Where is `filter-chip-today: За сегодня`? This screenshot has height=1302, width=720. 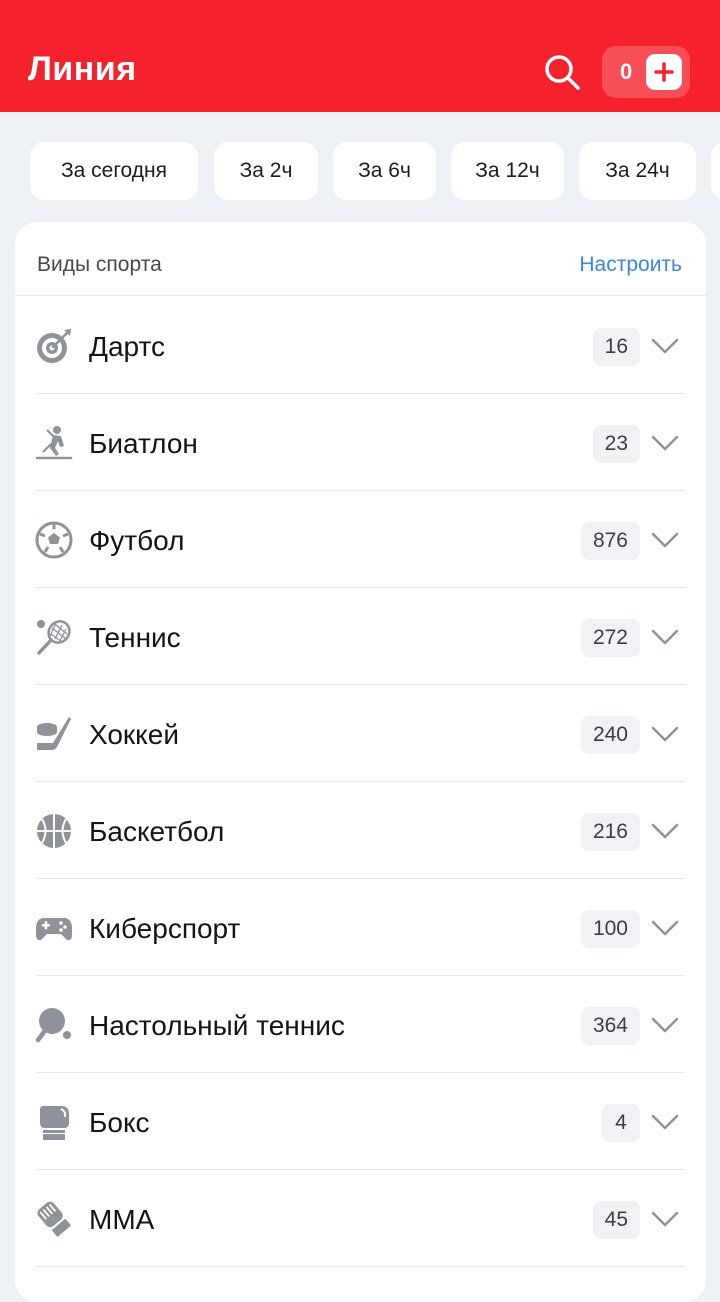
filter-chip-today: За сегодня is located at coordinates (114, 171).